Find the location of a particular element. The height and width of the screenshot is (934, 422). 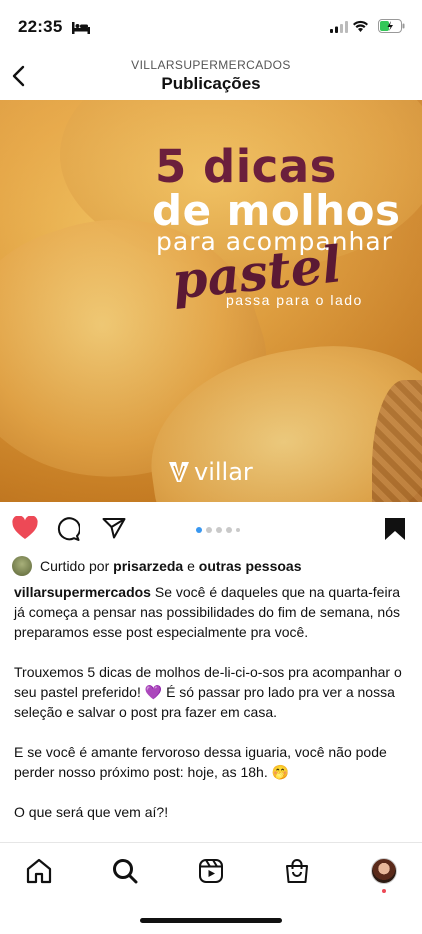

carousel-indicator is located at coordinates (218, 530).